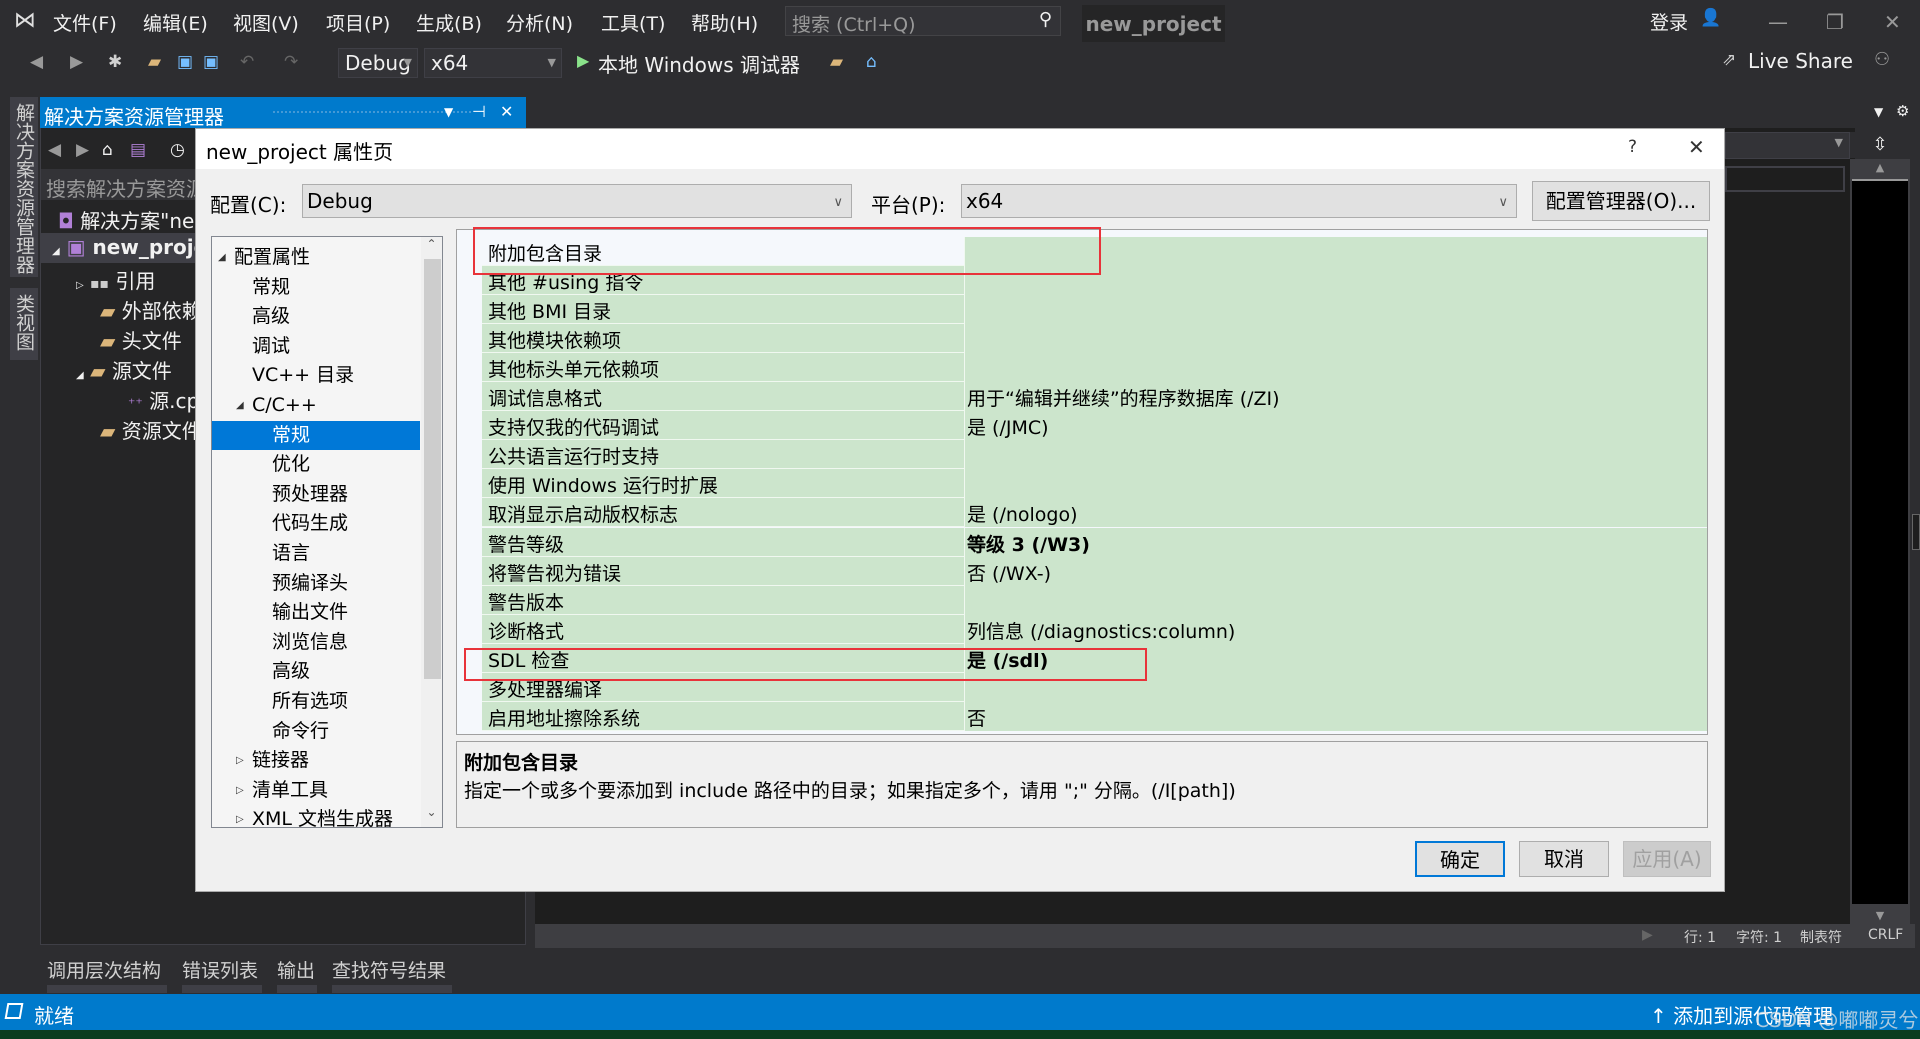 The image size is (1920, 1039). What do you see at coordinates (1902, 111) in the screenshot?
I see `gear-icon: ⚙` at bounding box center [1902, 111].